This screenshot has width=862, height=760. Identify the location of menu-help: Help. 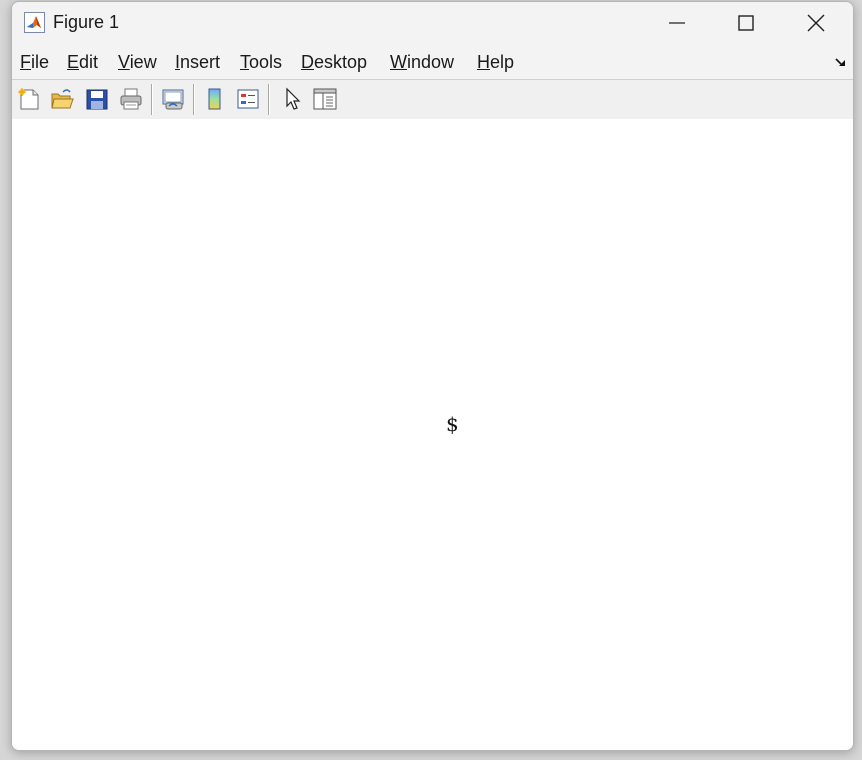
(495, 62).